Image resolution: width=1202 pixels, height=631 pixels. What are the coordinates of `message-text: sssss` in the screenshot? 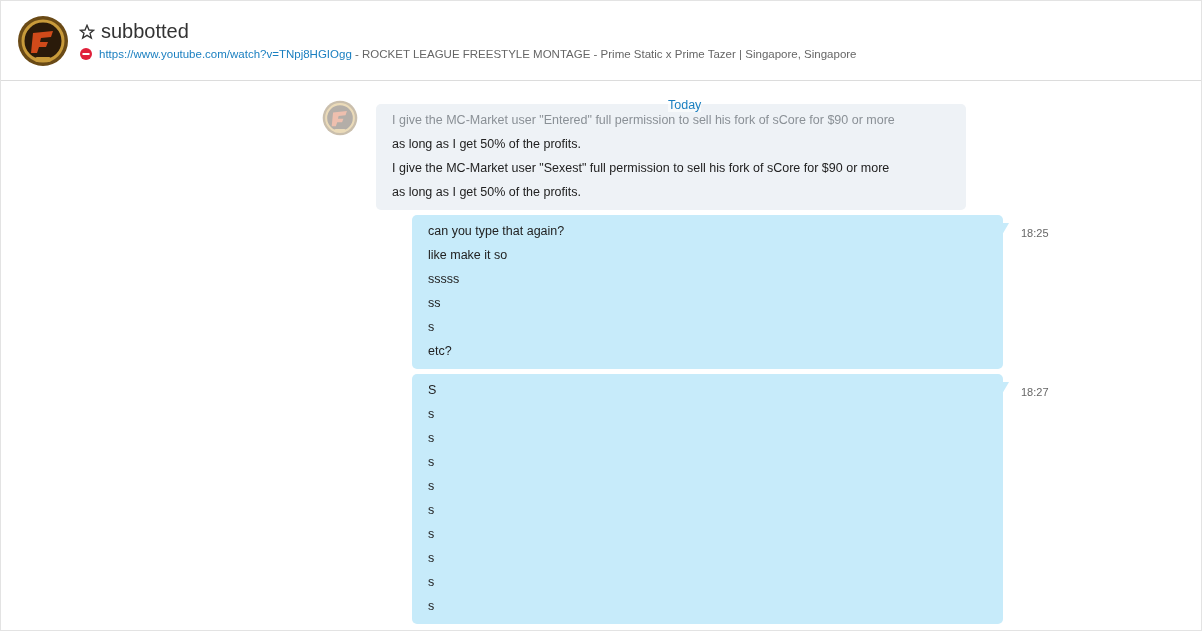 It's located at (444, 279).